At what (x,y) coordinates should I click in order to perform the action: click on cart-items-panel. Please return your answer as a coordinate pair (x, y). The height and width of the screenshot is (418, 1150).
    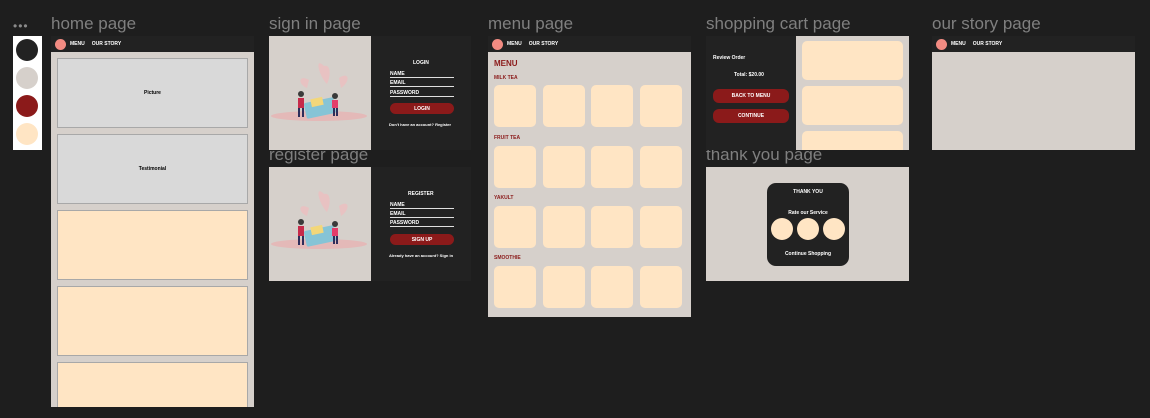
    Looking at the image, I should click on (852, 93).